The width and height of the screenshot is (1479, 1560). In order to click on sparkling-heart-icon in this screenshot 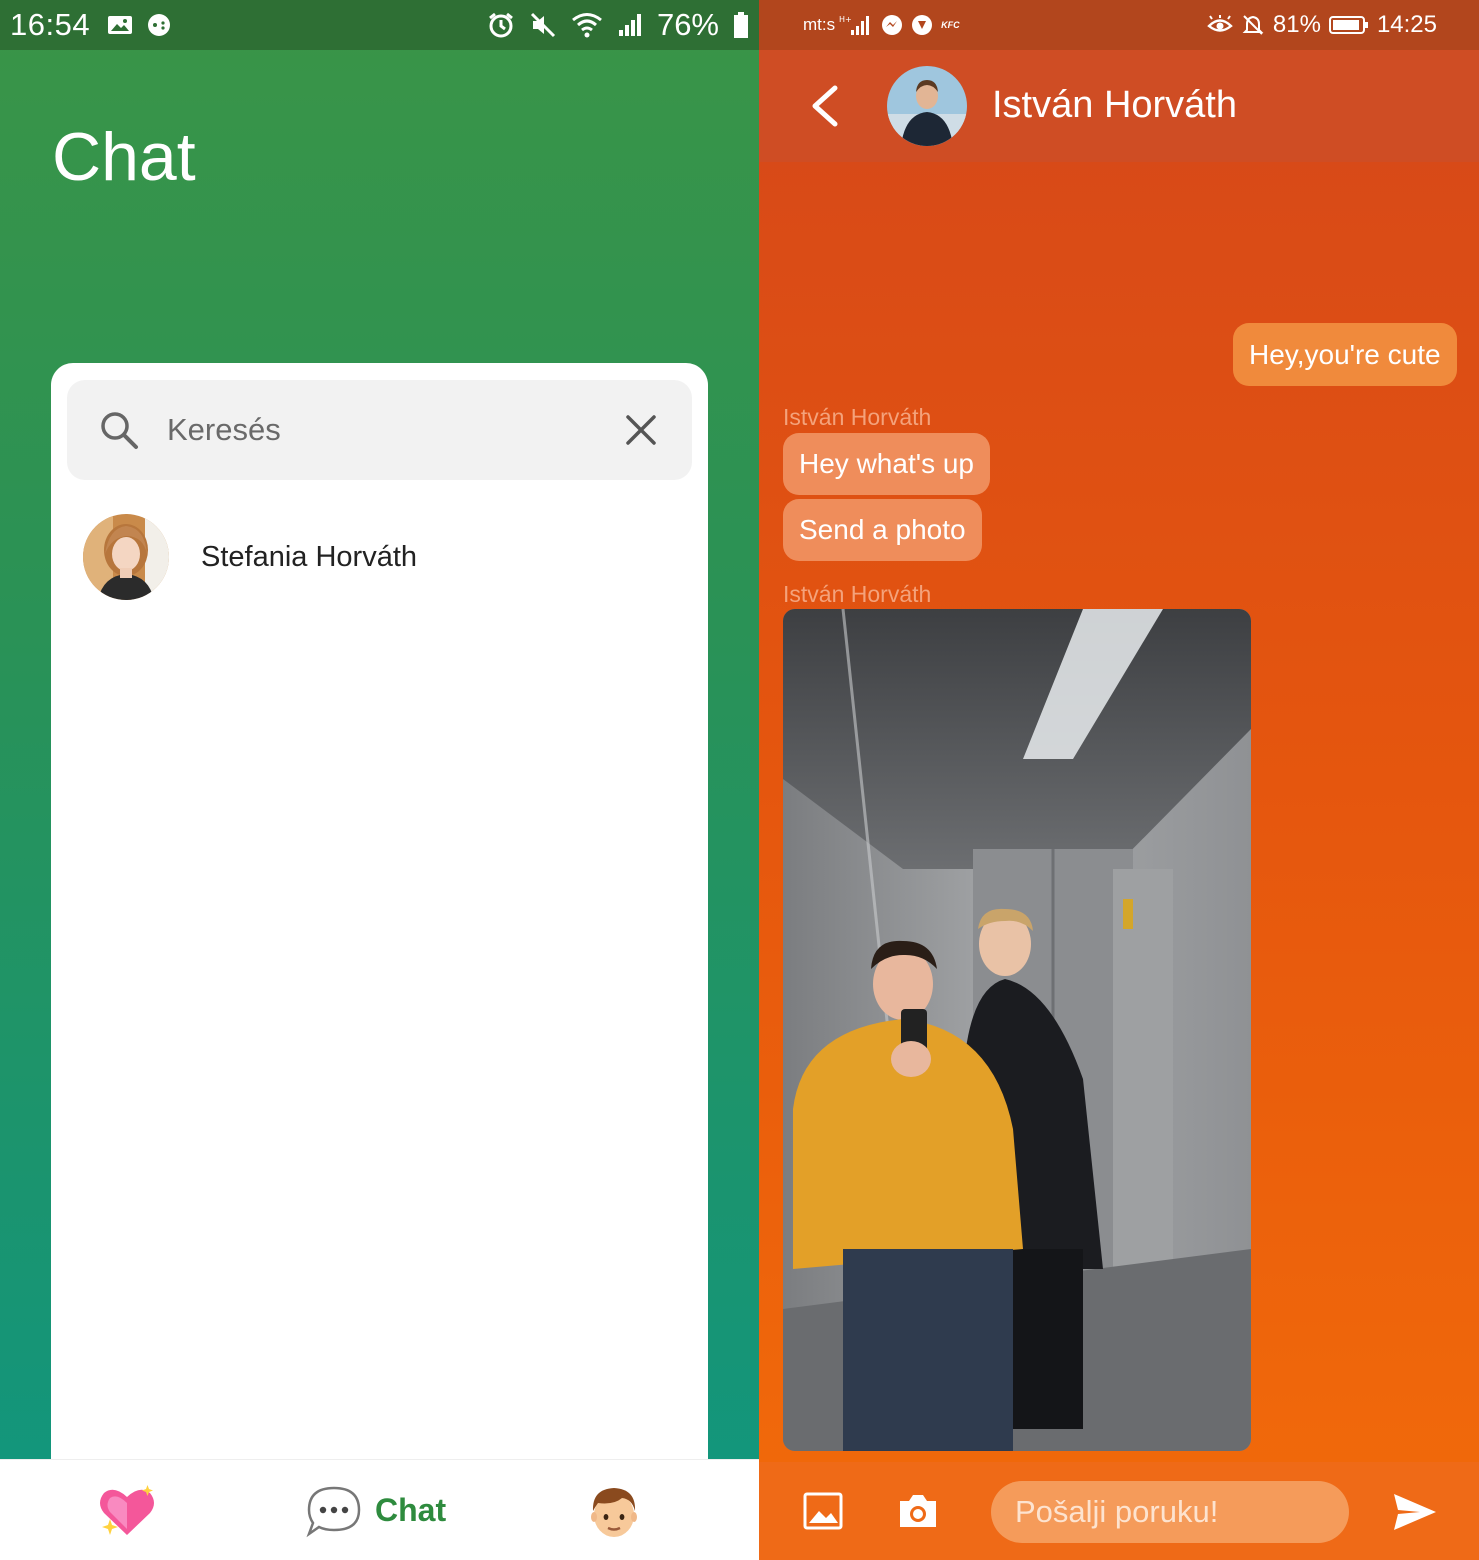, I will do `click(127, 1509)`.